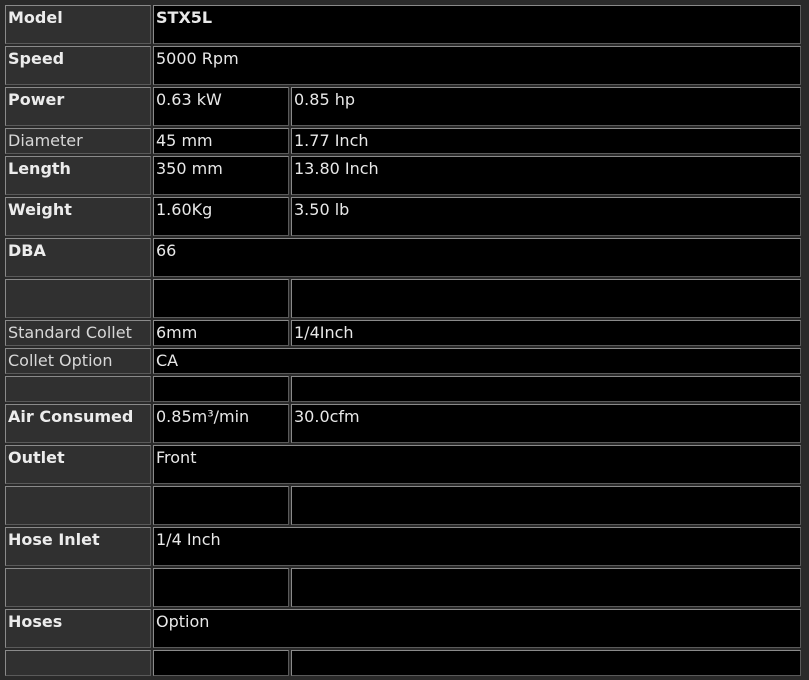 The image size is (809, 680). Describe the element at coordinates (78, 106) in the screenshot. I see `spec-label: Power` at that location.